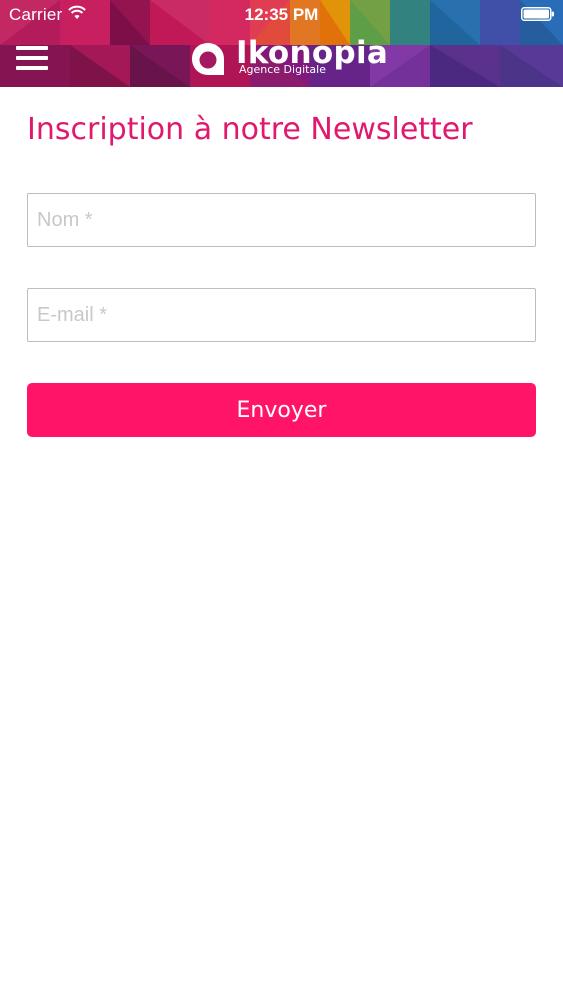  I want to click on hamburger-menu-icon, so click(32, 58).